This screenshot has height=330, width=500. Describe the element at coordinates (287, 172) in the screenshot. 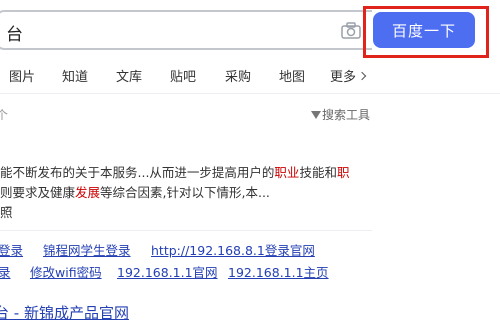

I see `snippet-keyword: 职业` at that location.